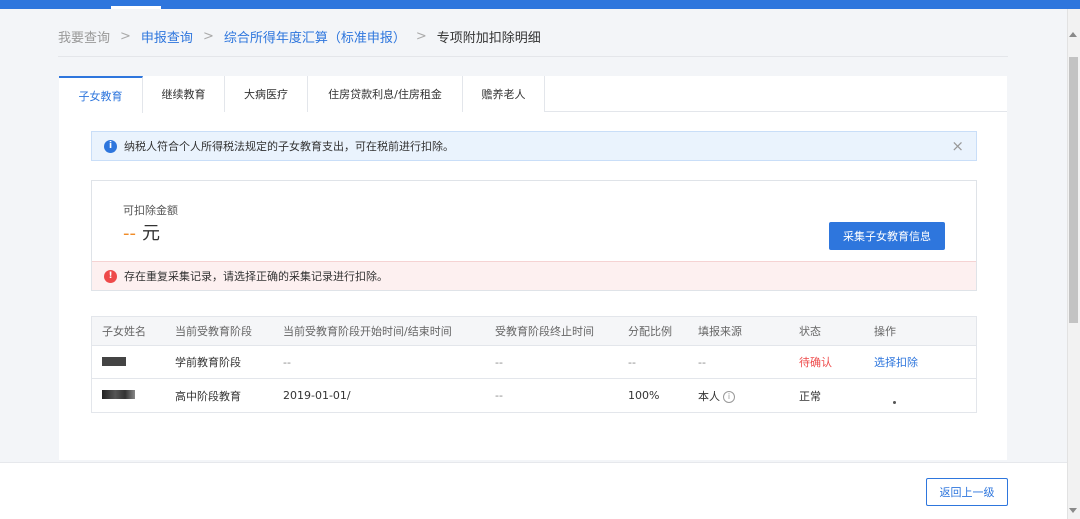 The height and width of the screenshot is (519, 1080). Describe the element at coordinates (266, 94) in the screenshot. I see `tab-serious-illness: 大病医疗` at that location.